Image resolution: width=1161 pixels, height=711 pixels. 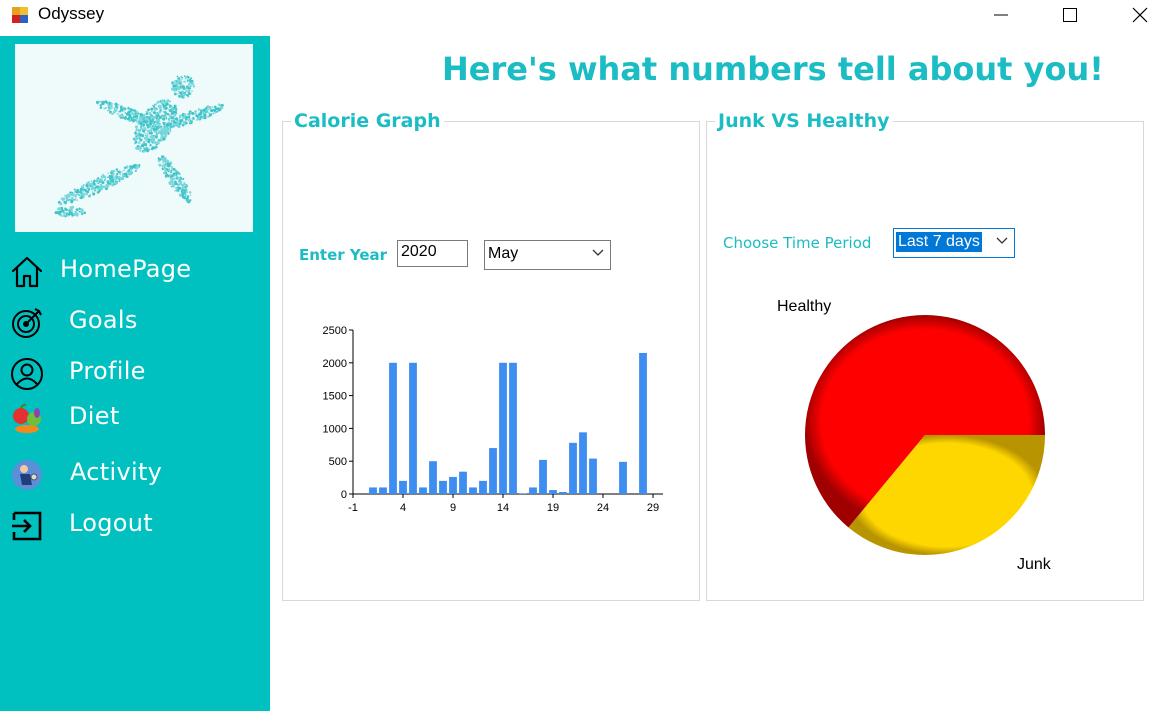 I want to click on close-icon, so click(x=1140, y=15).